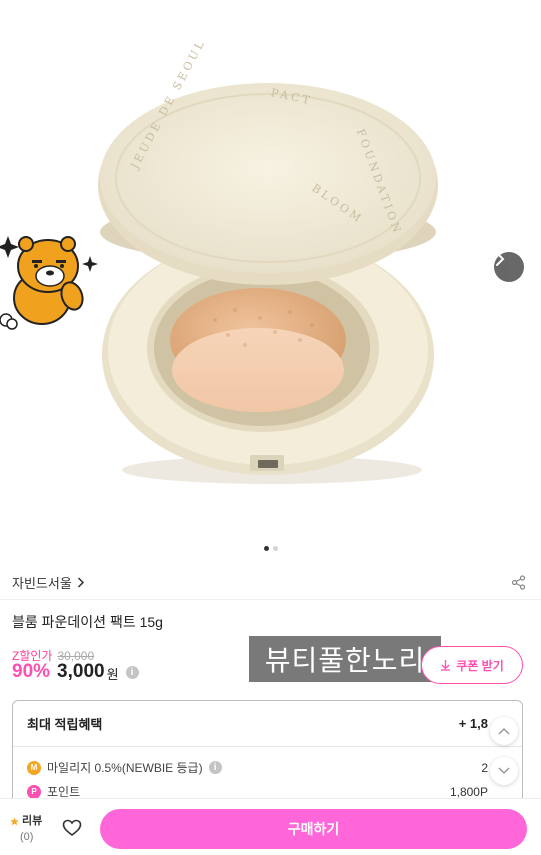 The width and height of the screenshot is (541, 855). What do you see at coordinates (468, 792) in the screenshot?
I see `benefit-row-value: 1,800P` at bounding box center [468, 792].